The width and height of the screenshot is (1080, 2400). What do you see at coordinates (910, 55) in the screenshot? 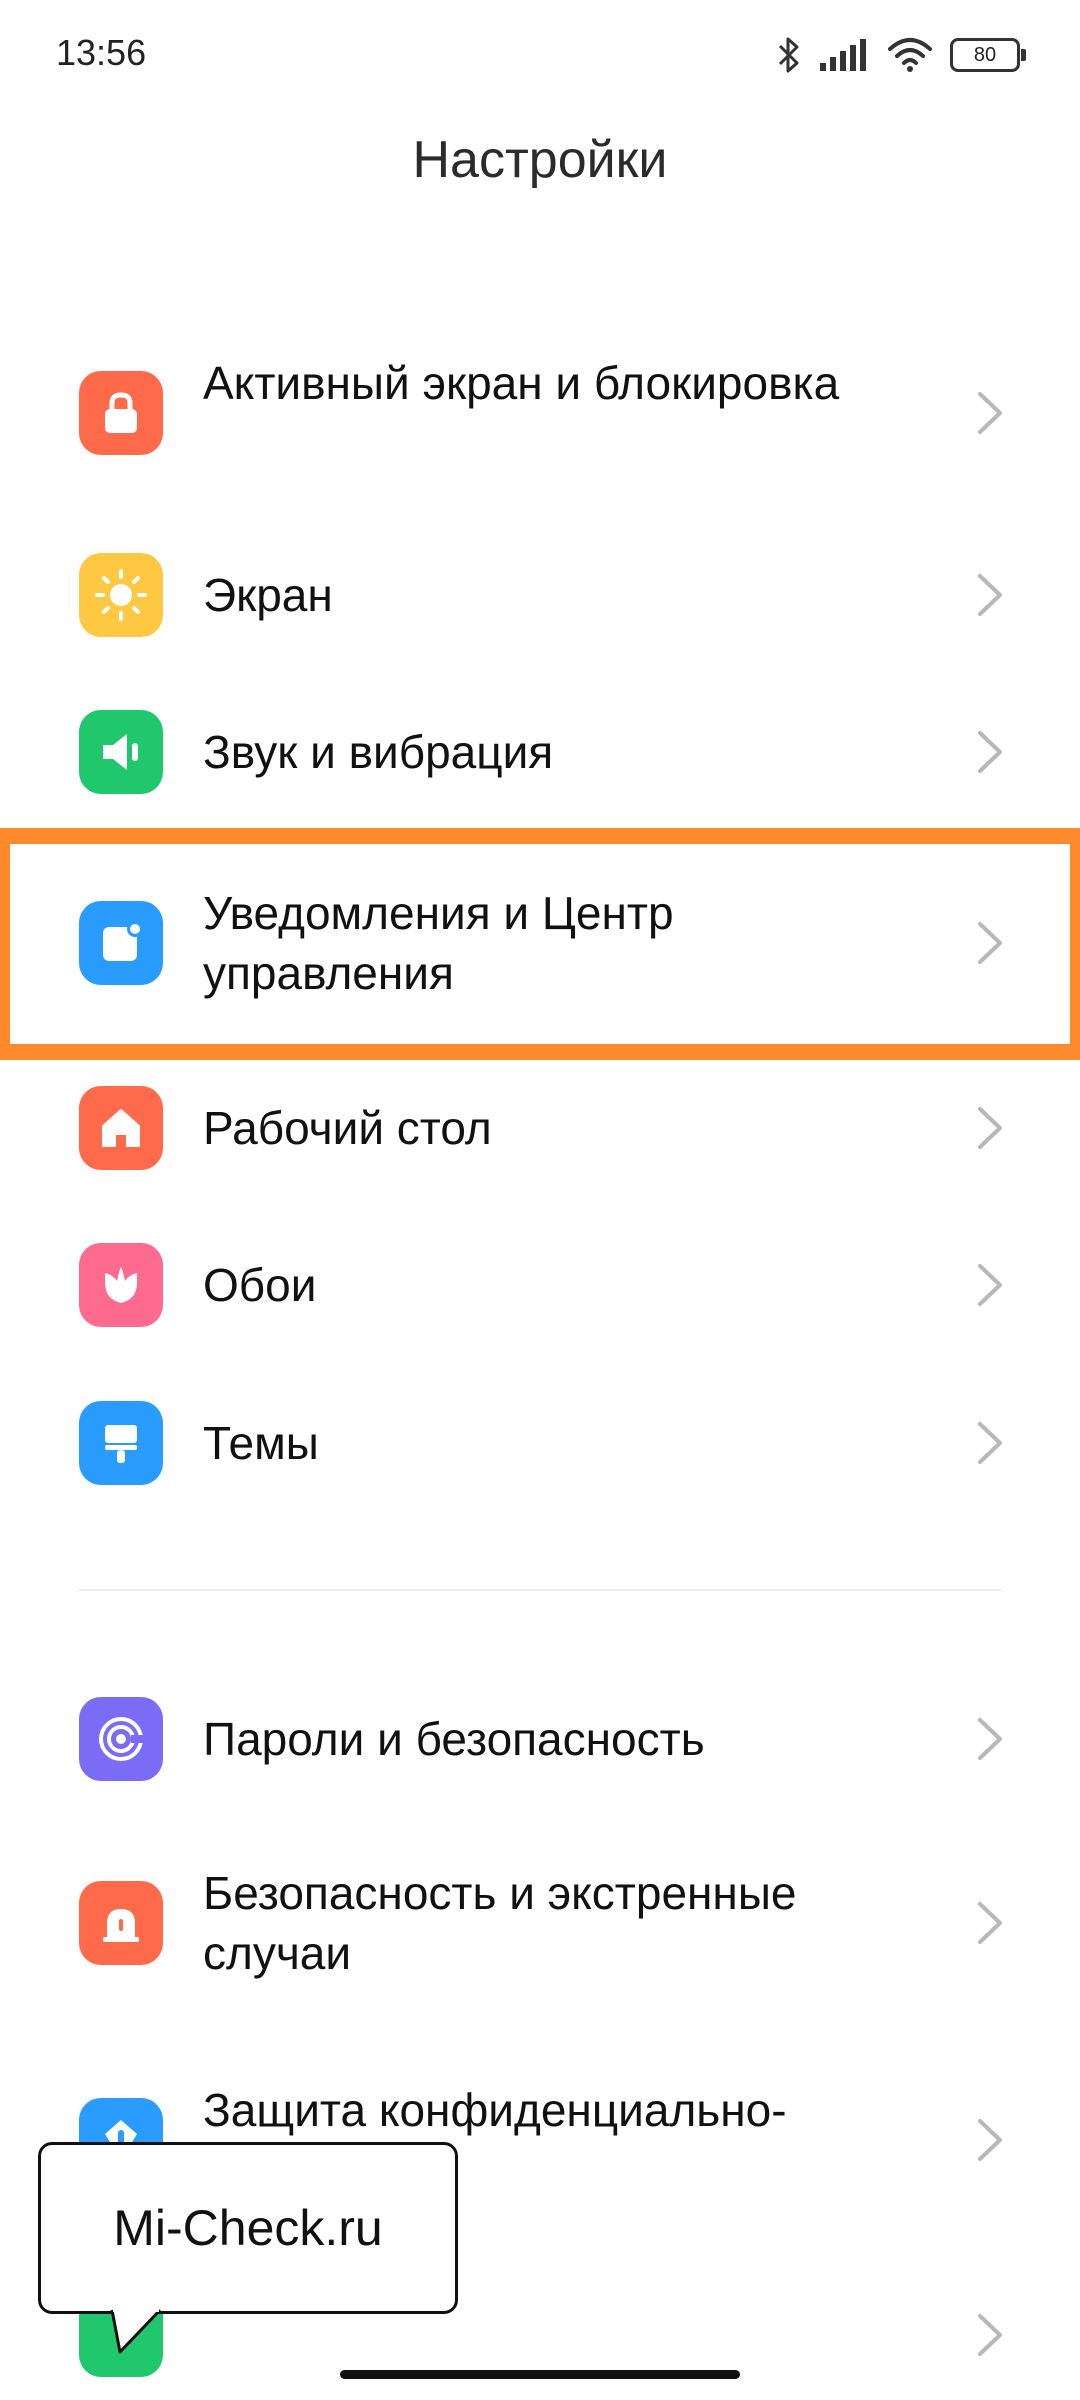
I see `wifi-icon` at bounding box center [910, 55].